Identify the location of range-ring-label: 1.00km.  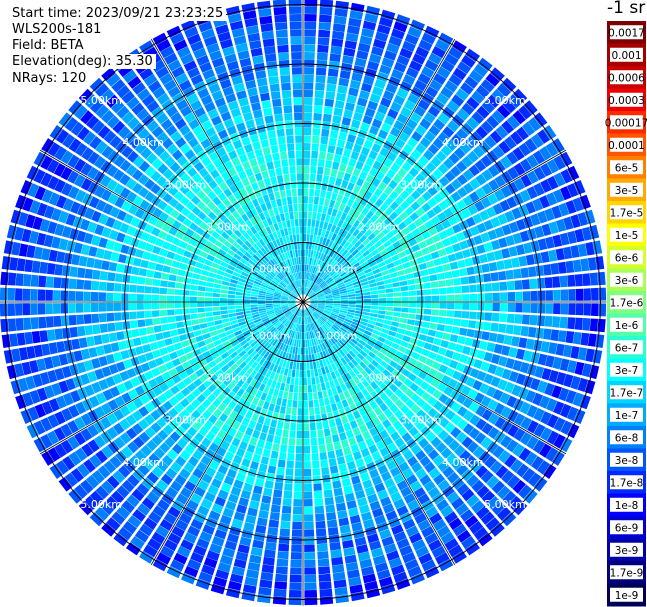
(337, 268).